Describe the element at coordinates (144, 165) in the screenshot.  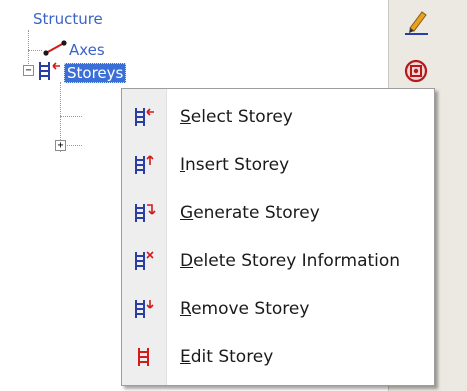
I see `storey-insert-icon` at that location.